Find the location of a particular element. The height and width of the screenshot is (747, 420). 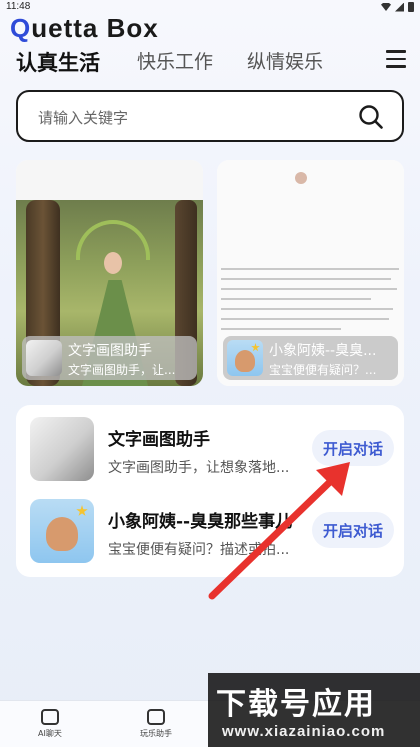

battery-icon is located at coordinates (411, 7).